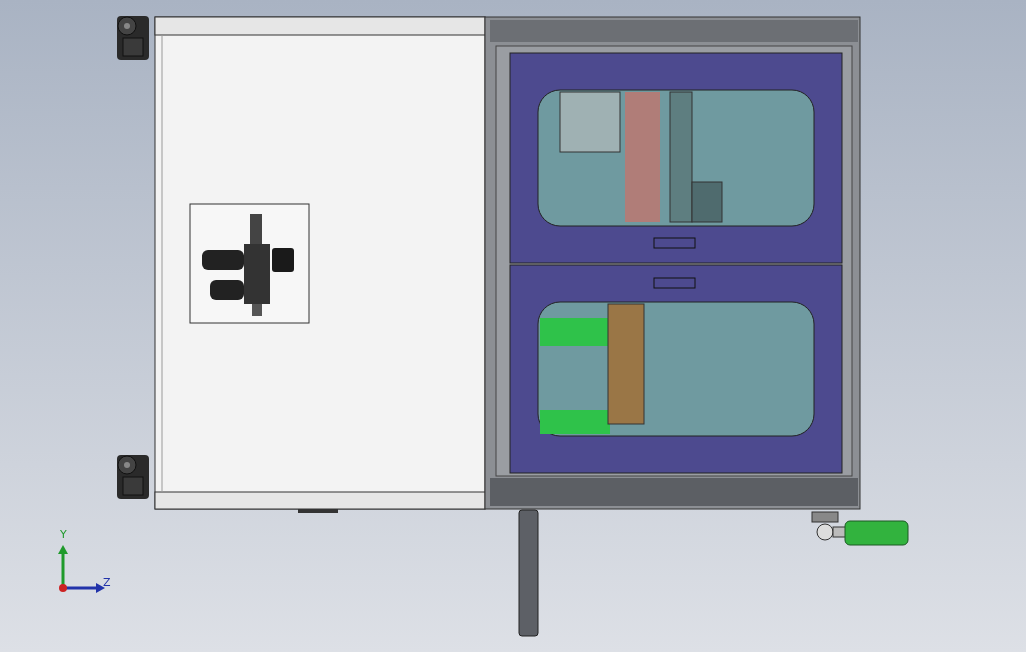 This screenshot has height=652, width=1026. What do you see at coordinates (81, 569) in the screenshot?
I see `axis-triad-icon` at bounding box center [81, 569].